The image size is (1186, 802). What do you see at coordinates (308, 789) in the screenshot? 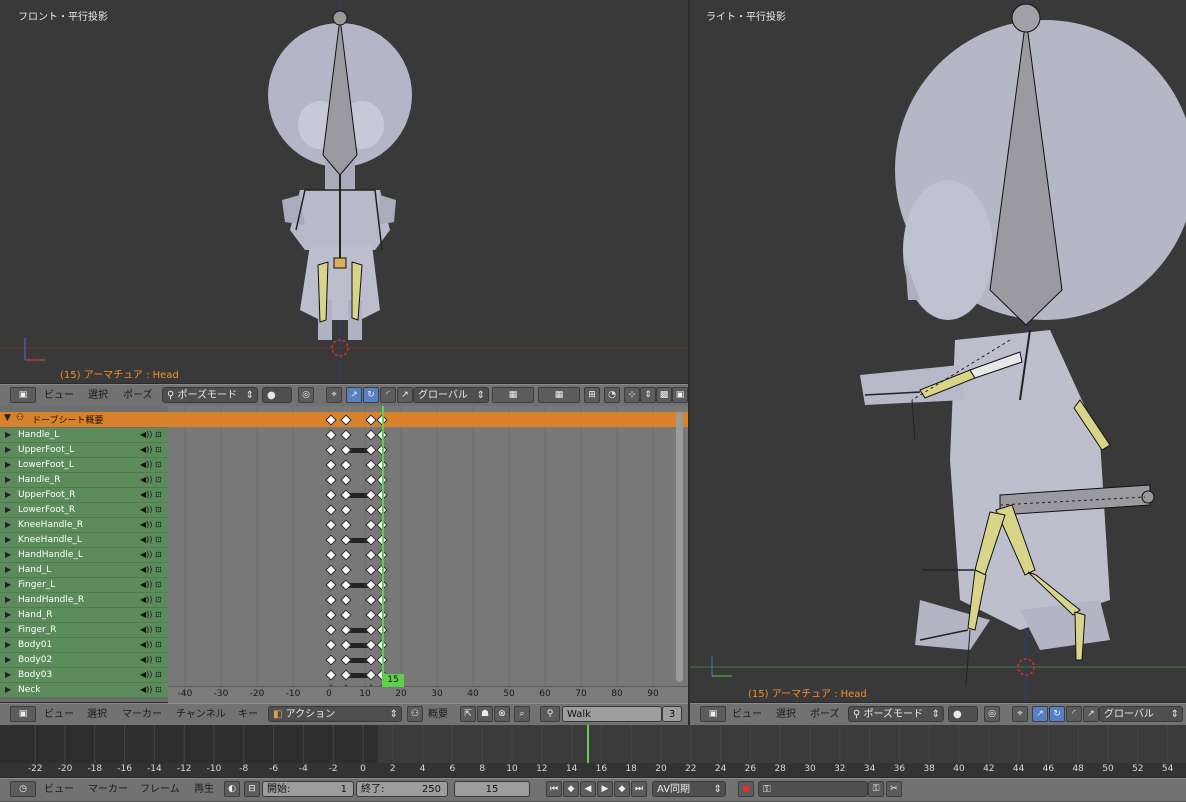
I see `start-frame-field: 開始: 1` at bounding box center [308, 789].